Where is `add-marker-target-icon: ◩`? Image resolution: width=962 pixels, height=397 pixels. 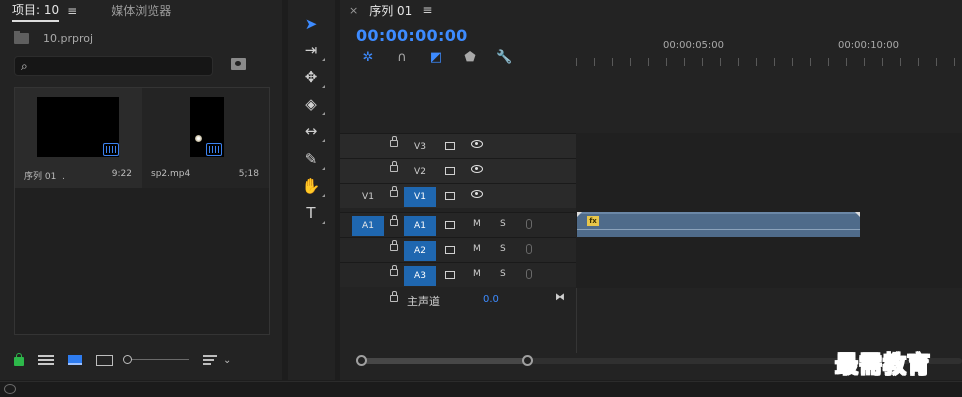 add-marker-target-icon: ◩ is located at coordinates (436, 57).